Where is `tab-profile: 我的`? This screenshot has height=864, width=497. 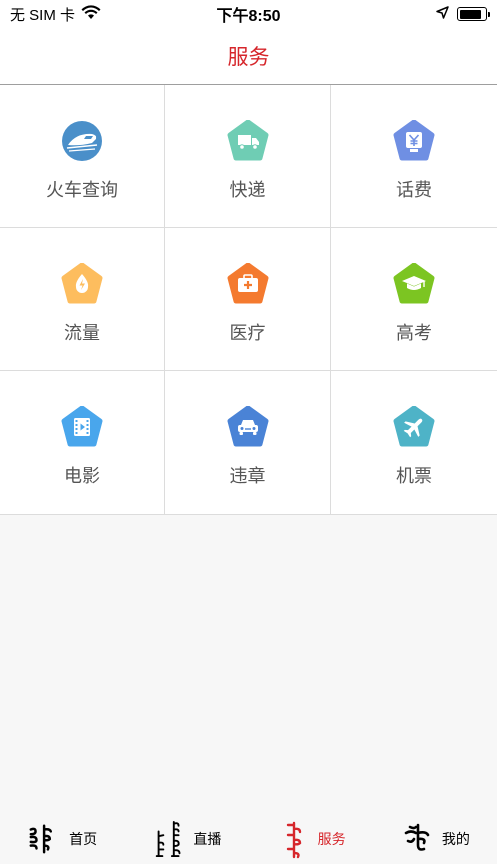
tab-profile: 我的 is located at coordinates (435, 835).